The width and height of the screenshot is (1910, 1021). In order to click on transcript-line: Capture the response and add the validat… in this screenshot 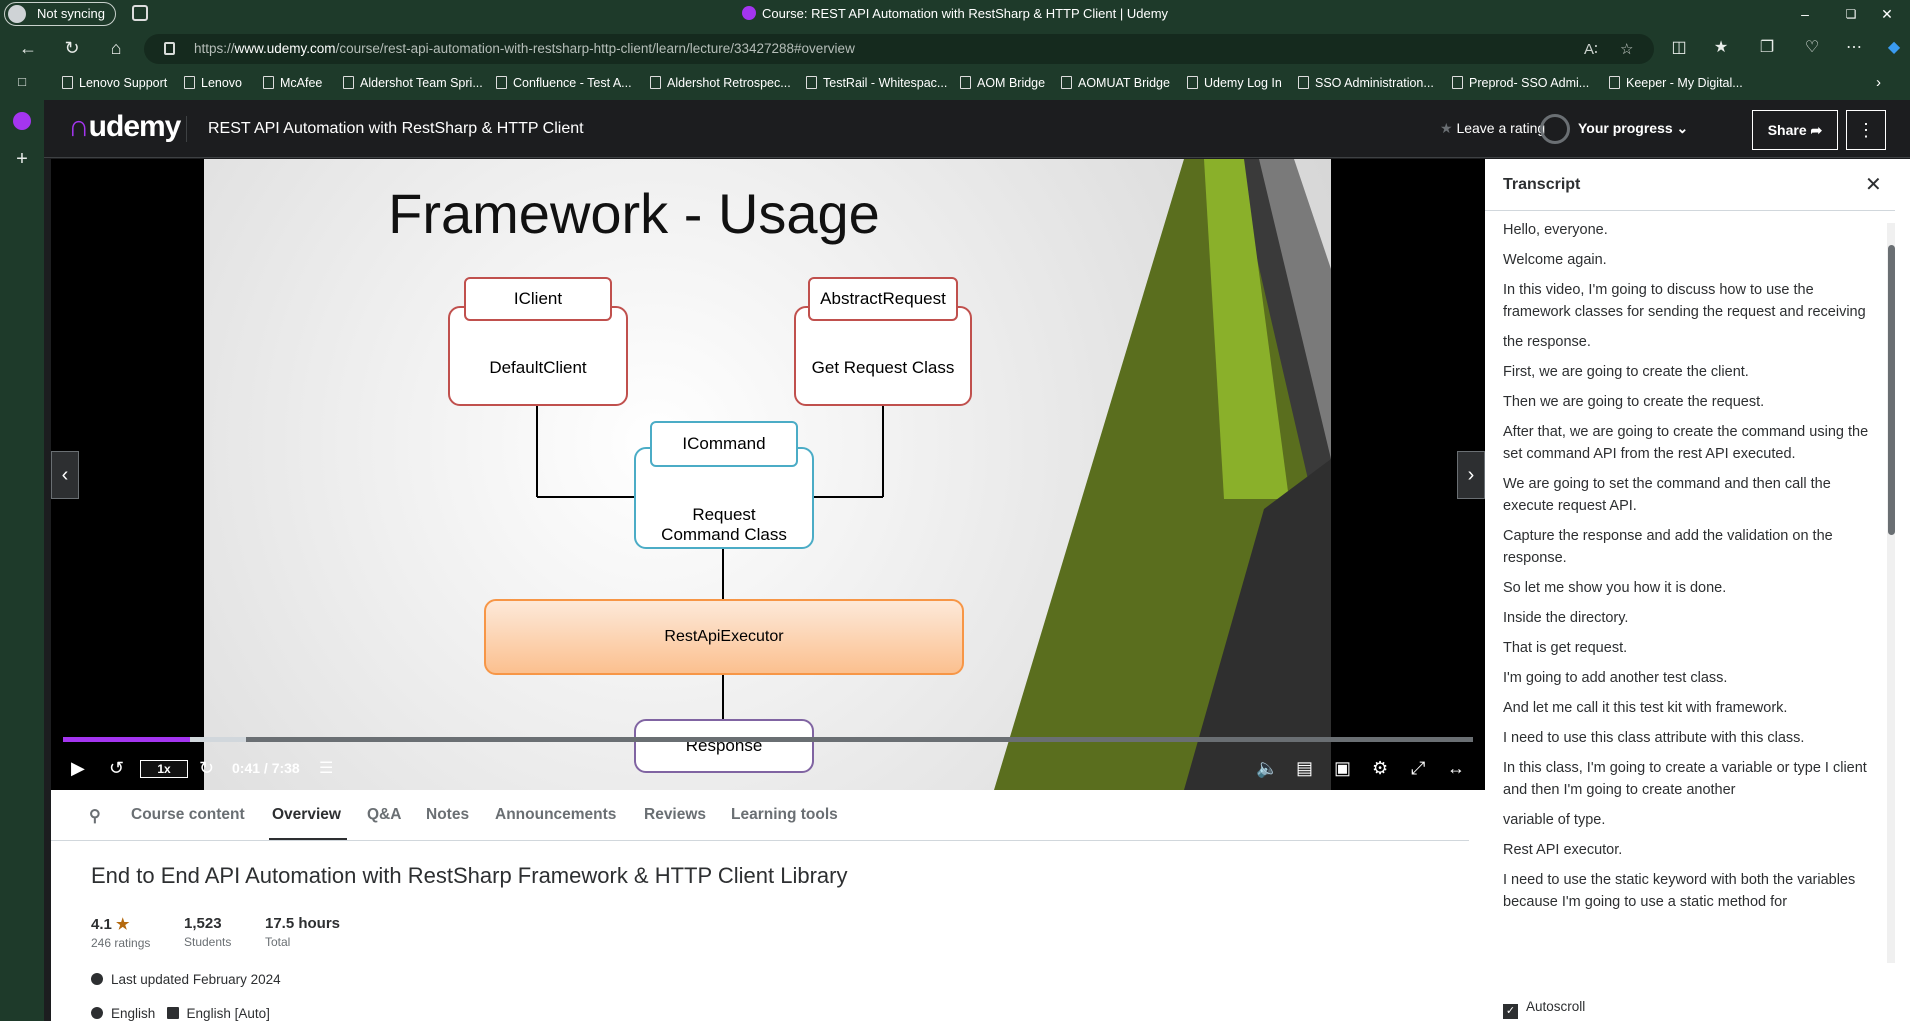, I will do `click(1689, 547)`.